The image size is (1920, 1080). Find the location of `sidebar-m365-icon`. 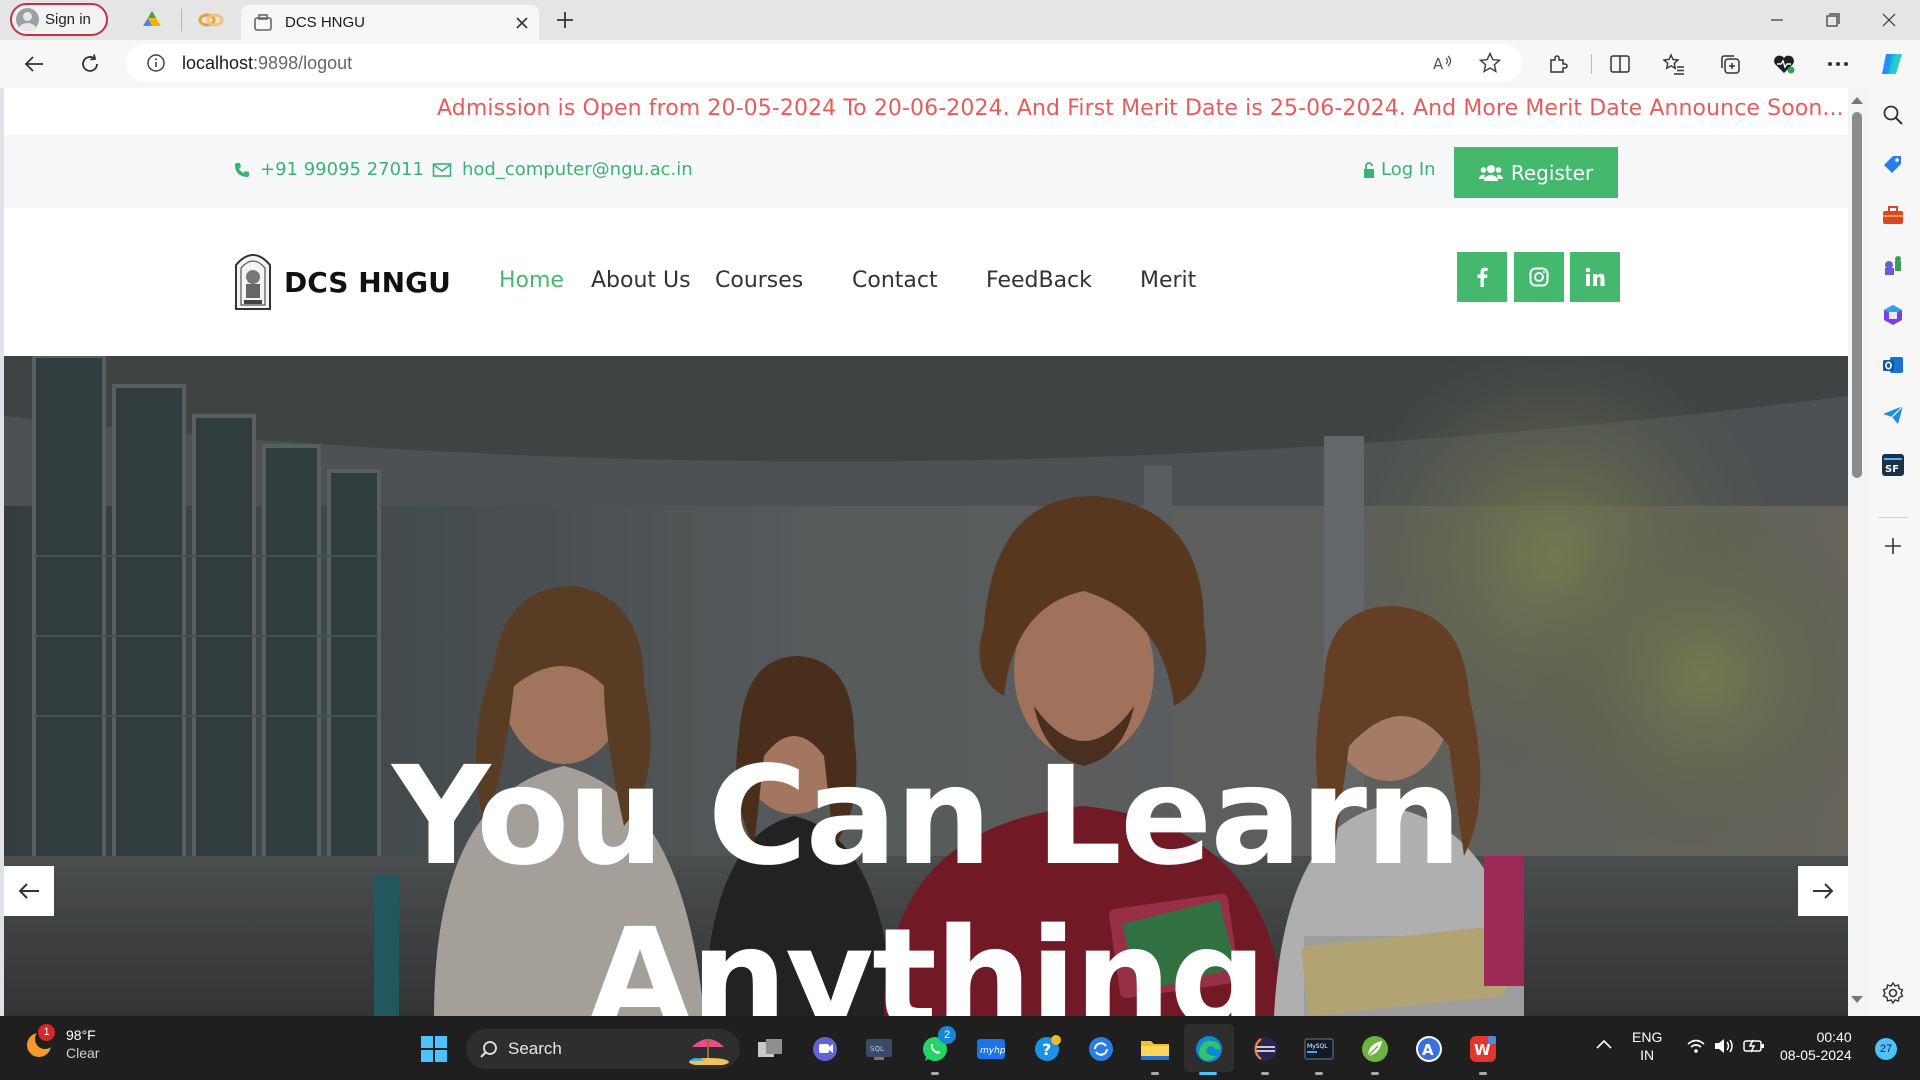

sidebar-m365-icon is located at coordinates (1893, 315).